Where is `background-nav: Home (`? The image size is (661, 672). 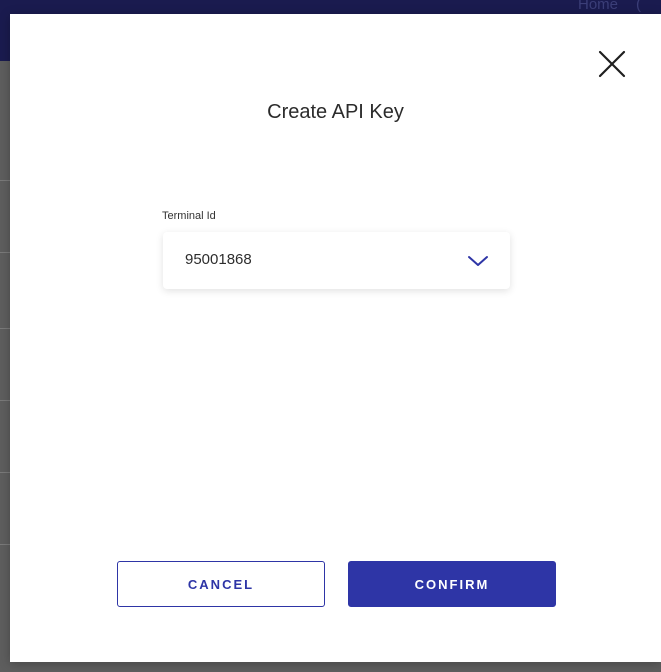 background-nav: Home ( is located at coordinates (609, 6).